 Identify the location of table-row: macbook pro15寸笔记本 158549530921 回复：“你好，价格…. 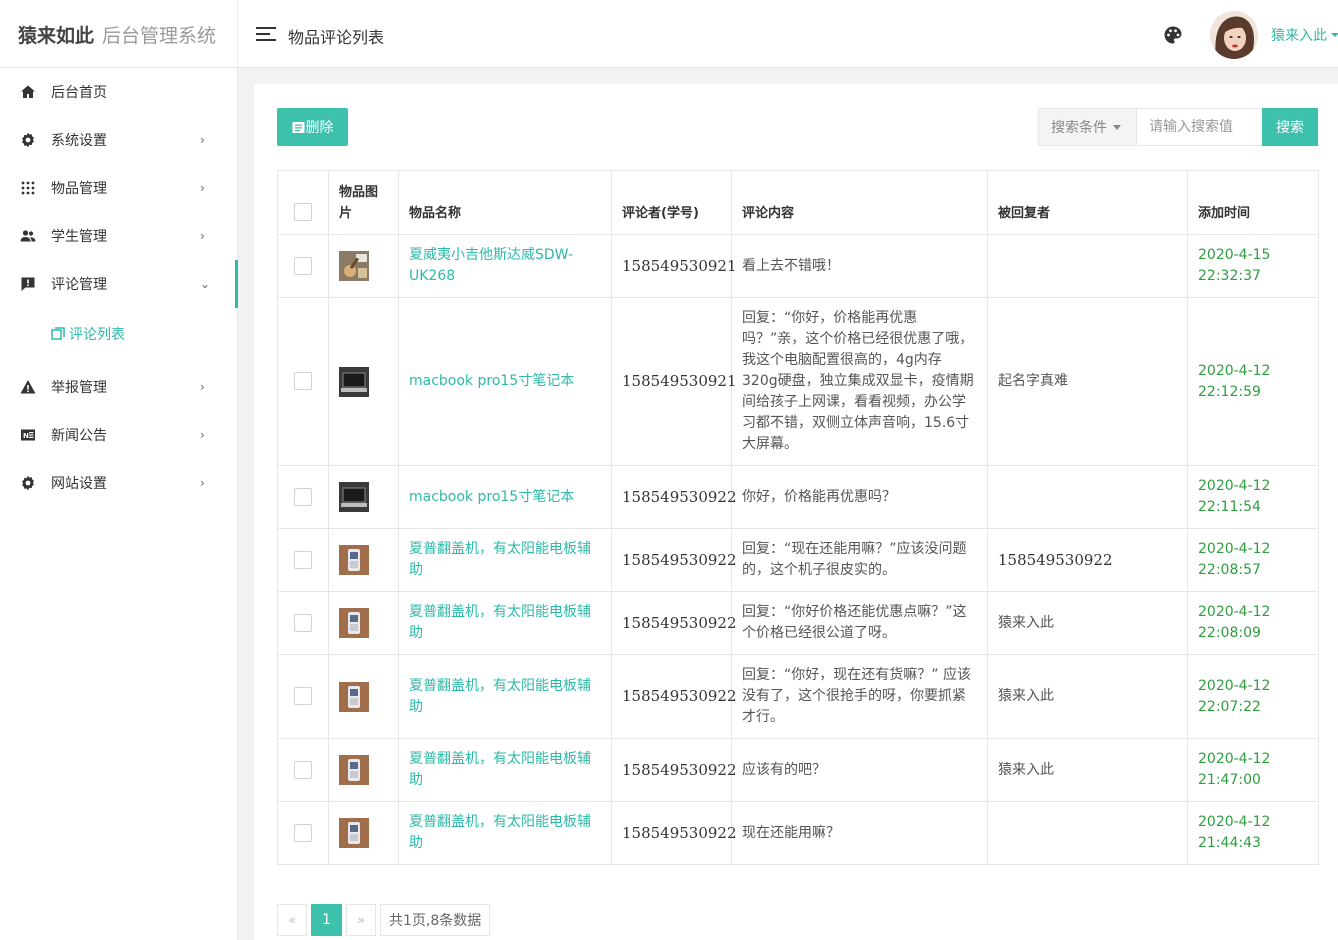
(798, 381).